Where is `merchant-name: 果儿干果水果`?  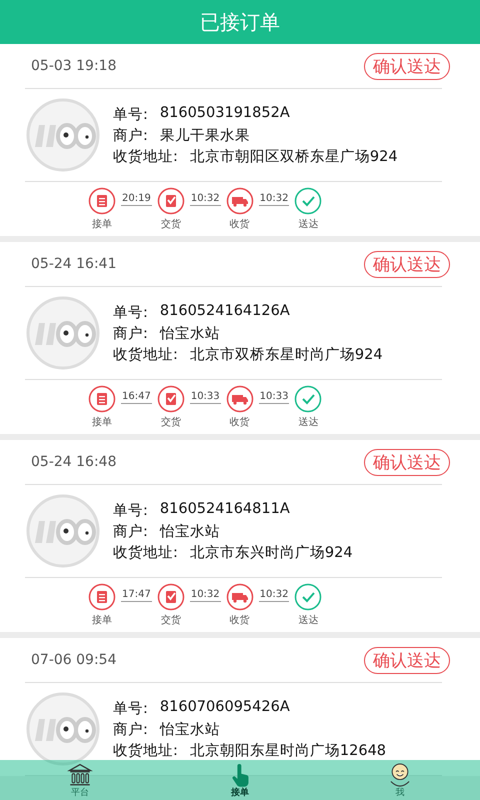 merchant-name: 果儿干果水果 is located at coordinates (205, 135).